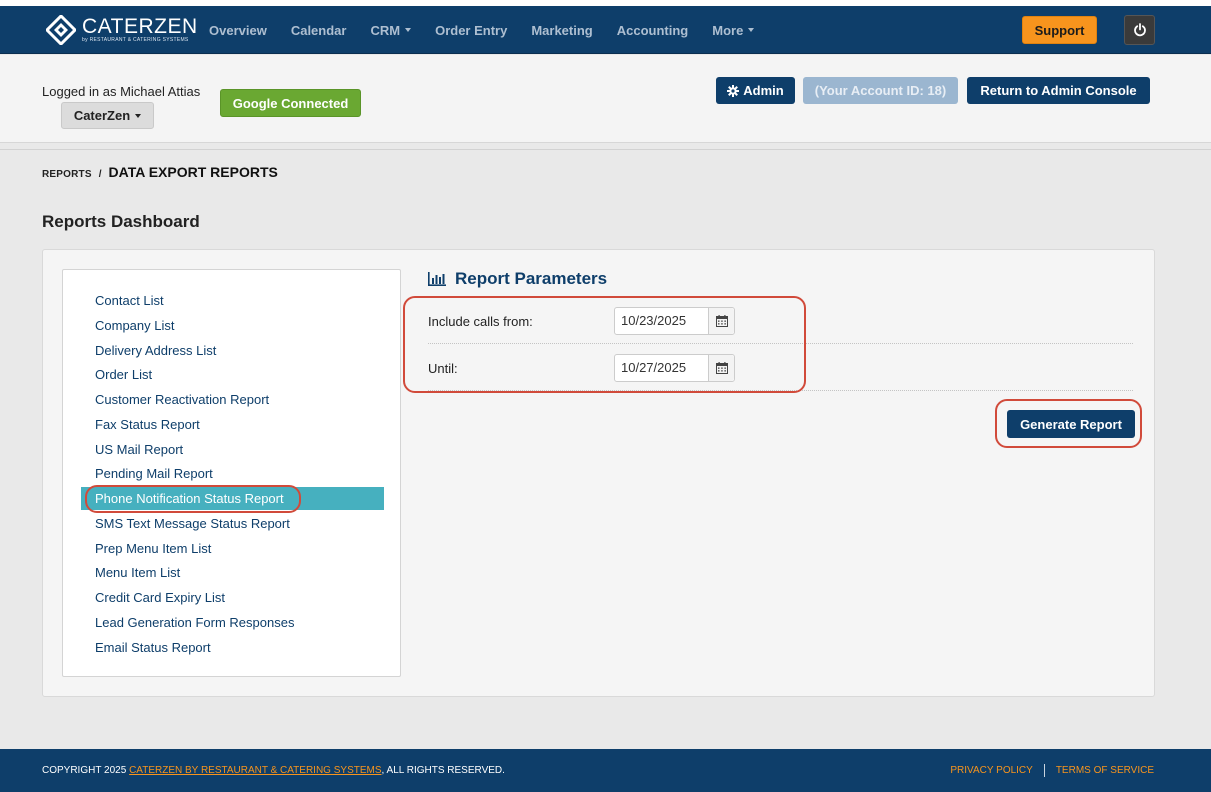 The image size is (1211, 792). I want to click on nav-item-label: Accounting, so click(652, 30).